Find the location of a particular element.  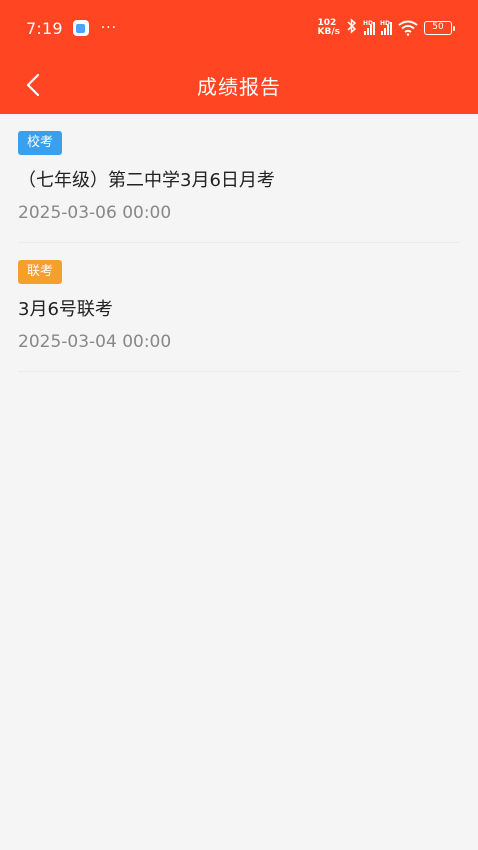

status-bar: 7:19 ··· 102 KB/s HD HD 50 is located at coordinates (239, 28).